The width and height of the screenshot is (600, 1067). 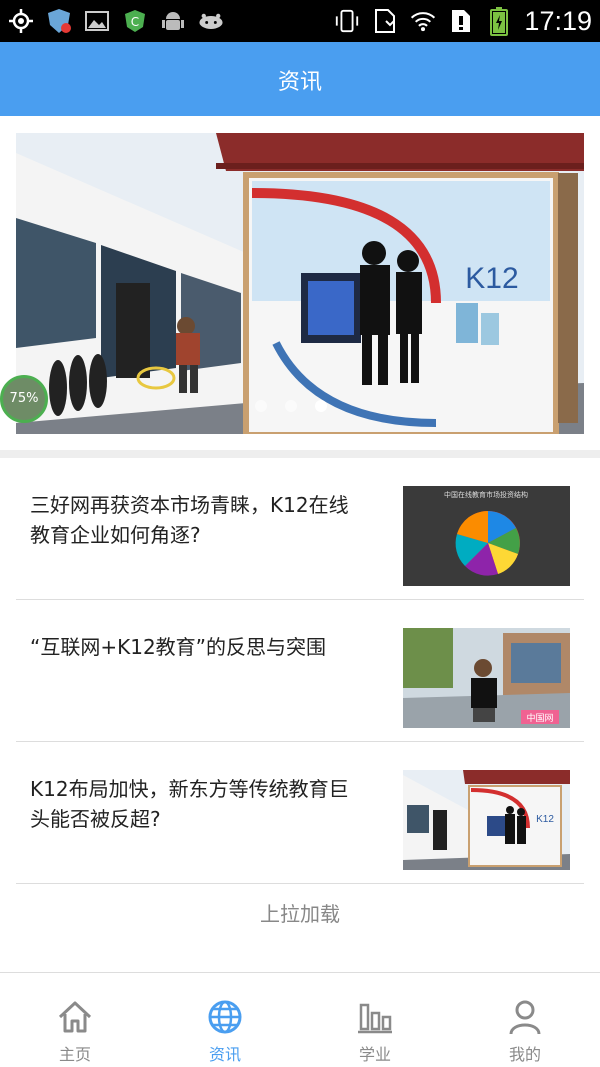 I want to click on nav-label: 主页, so click(x=74, y=1054).